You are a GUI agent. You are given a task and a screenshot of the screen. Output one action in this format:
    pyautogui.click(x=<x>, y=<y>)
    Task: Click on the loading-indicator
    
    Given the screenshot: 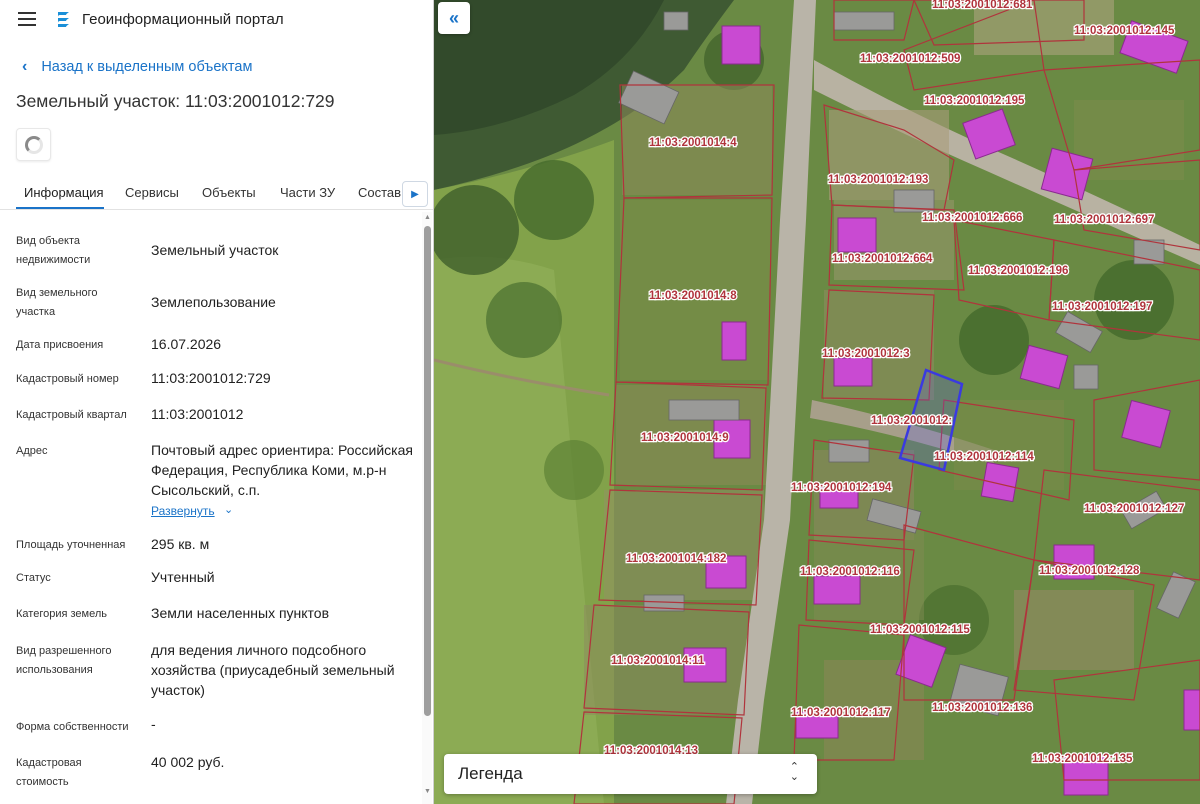 What is the action you would take?
    pyautogui.click(x=33, y=144)
    